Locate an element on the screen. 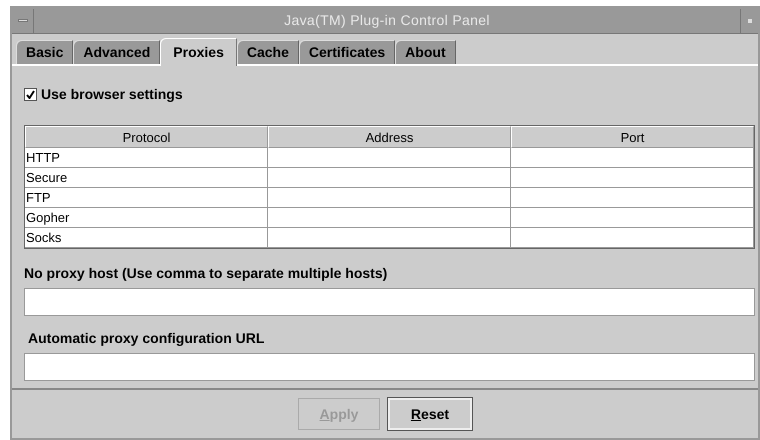 The height and width of the screenshot is (440, 760). window-title: Java(TM) Plug-in Control Panel is located at coordinates (387, 20).